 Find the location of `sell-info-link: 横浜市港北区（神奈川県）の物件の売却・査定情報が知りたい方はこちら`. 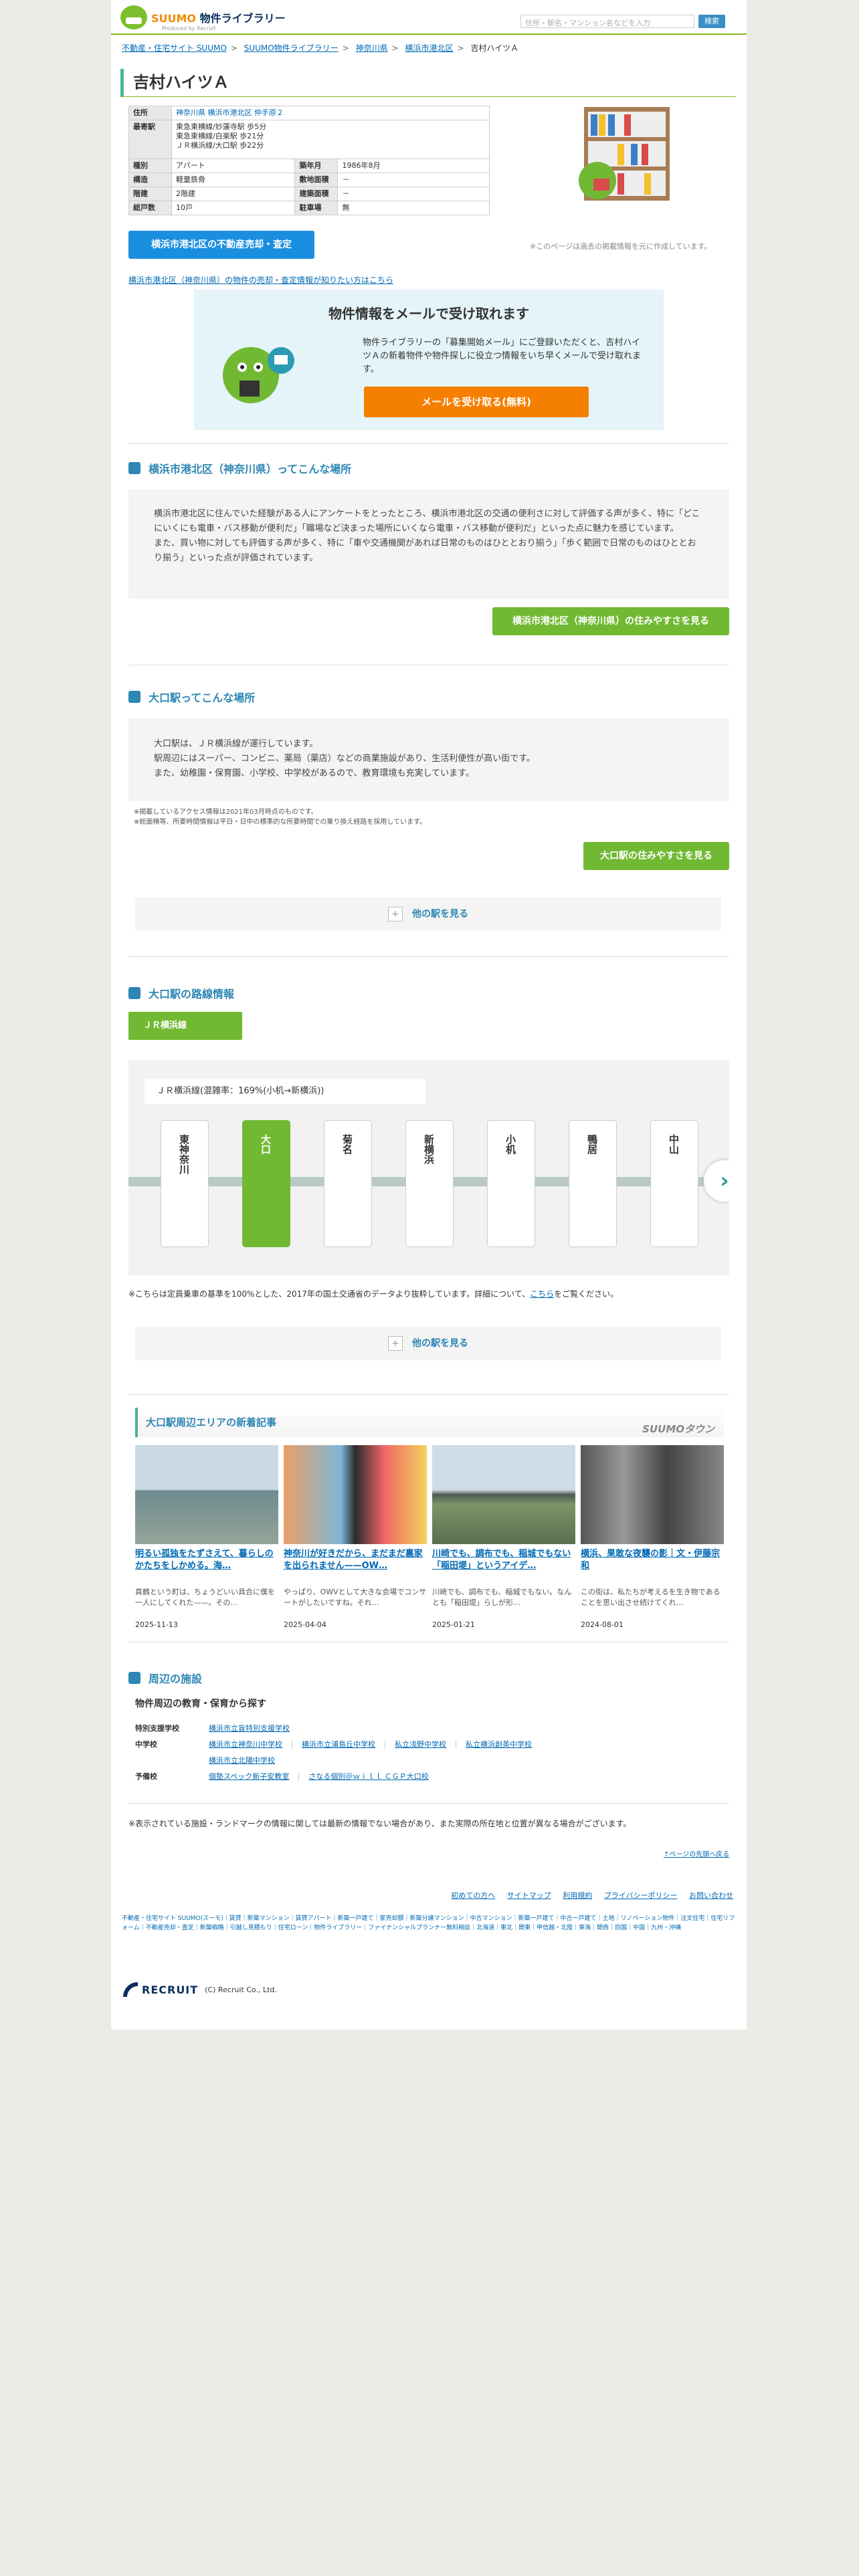

sell-info-link: 横浜市港北区（神奈川県）の物件の売却・査定情報が知りたい方はこちら is located at coordinates (260, 280).